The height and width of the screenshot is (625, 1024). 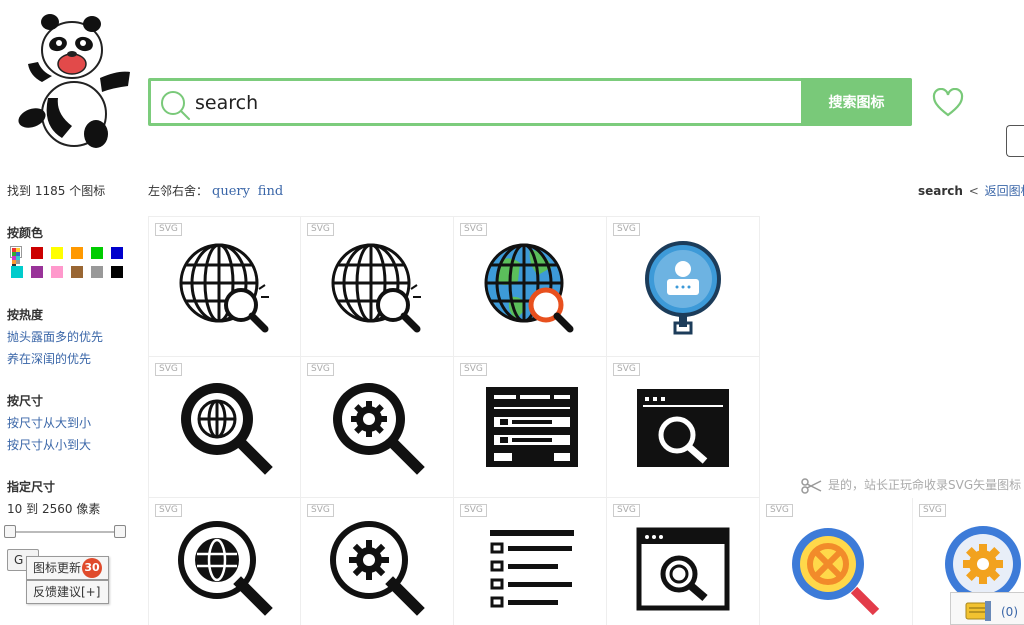 What do you see at coordinates (57, 272) in the screenshot?
I see `color-swatch-pink` at bounding box center [57, 272].